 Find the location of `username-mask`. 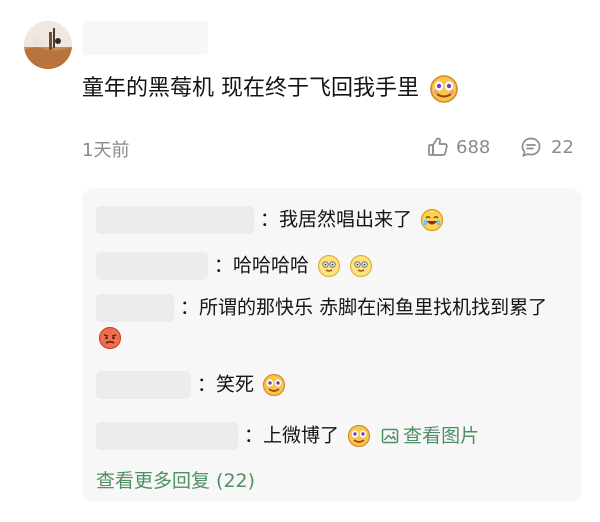

username-mask is located at coordinates (145, 38).